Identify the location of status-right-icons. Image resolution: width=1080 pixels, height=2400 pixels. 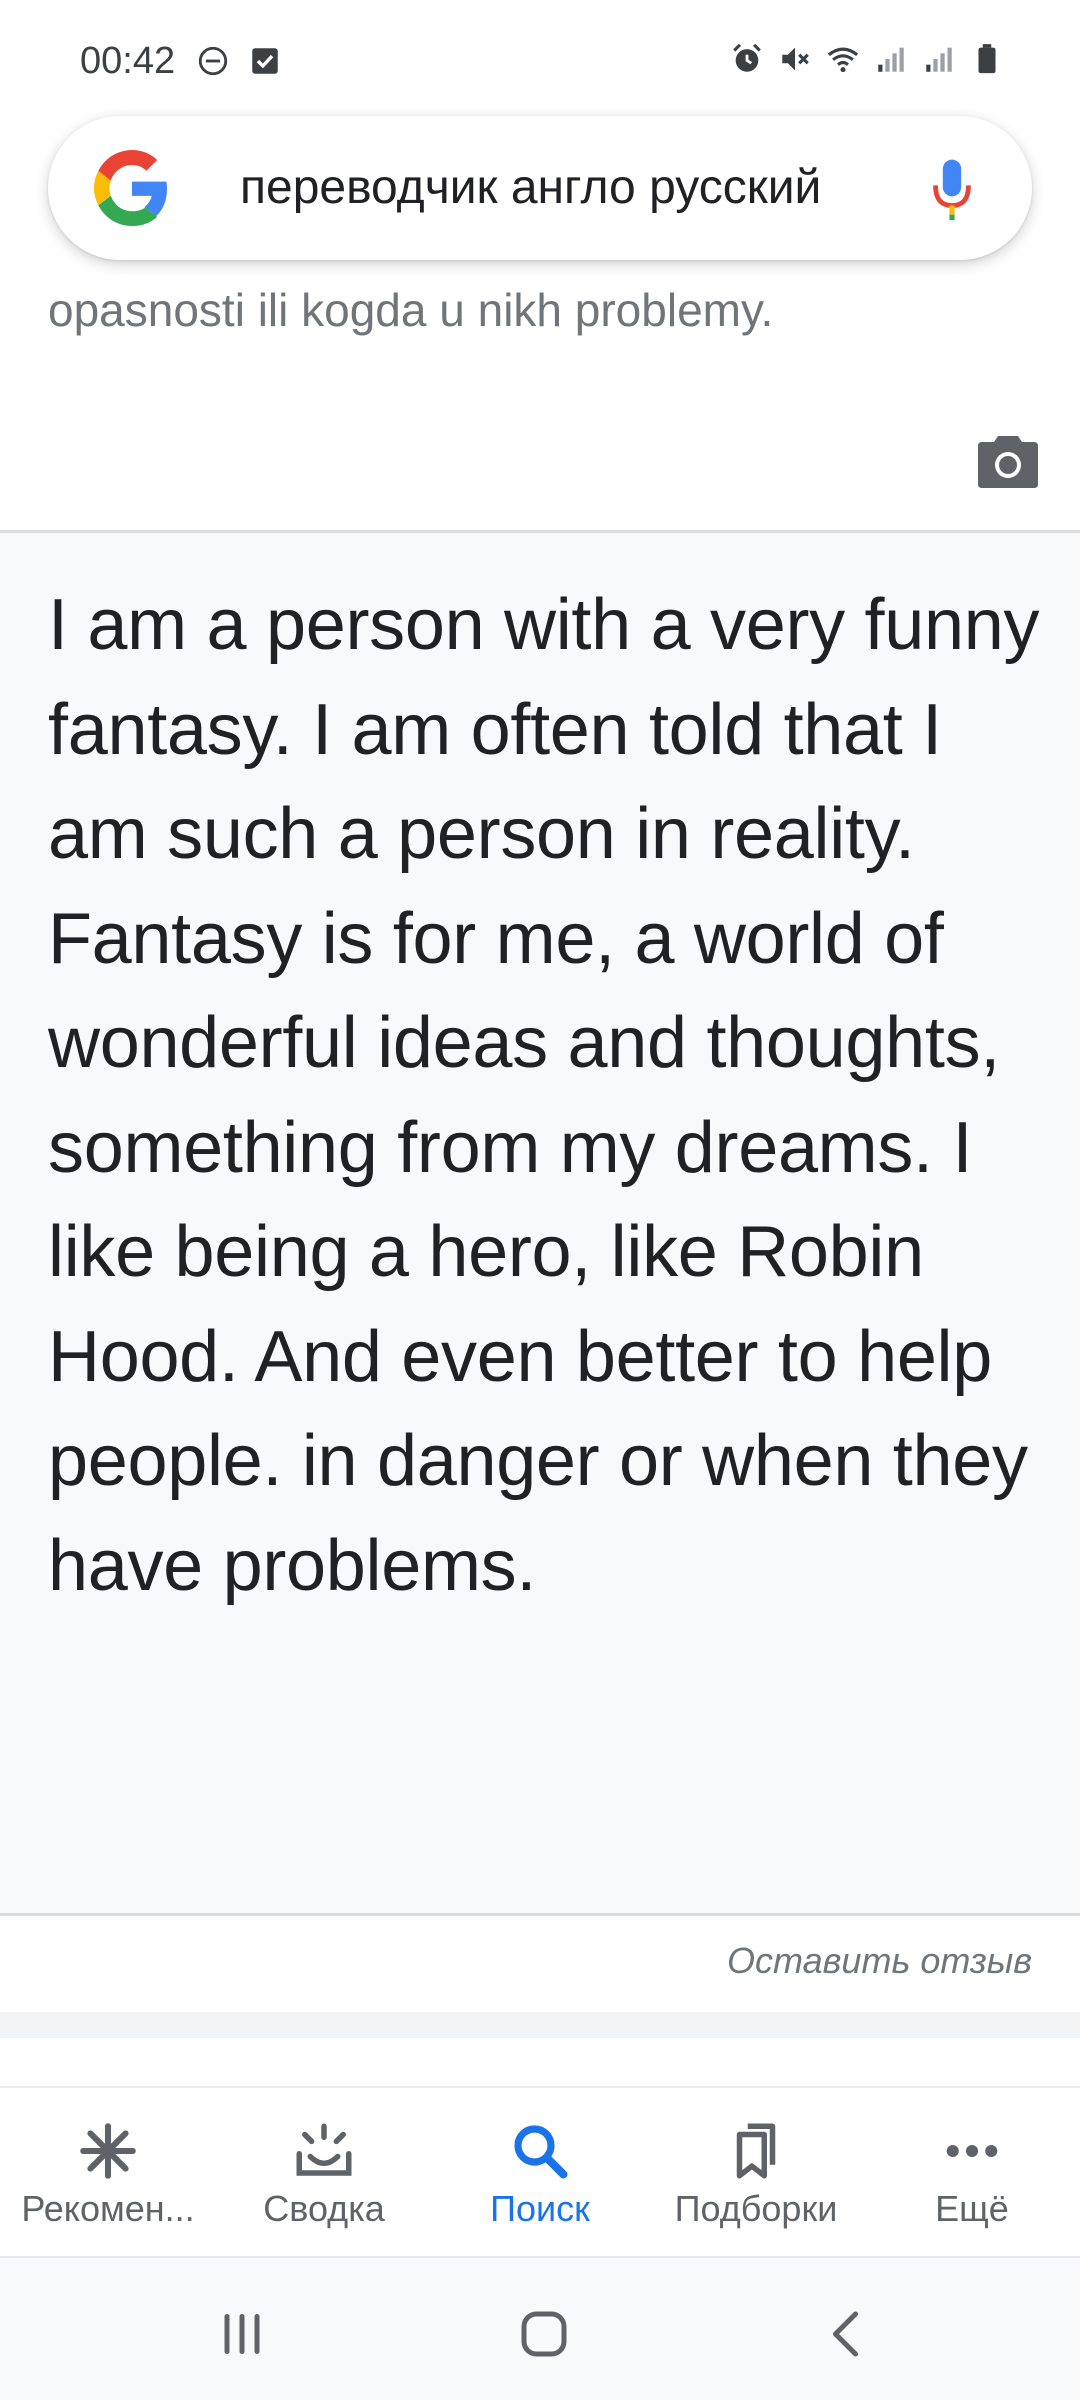
(867, 59).